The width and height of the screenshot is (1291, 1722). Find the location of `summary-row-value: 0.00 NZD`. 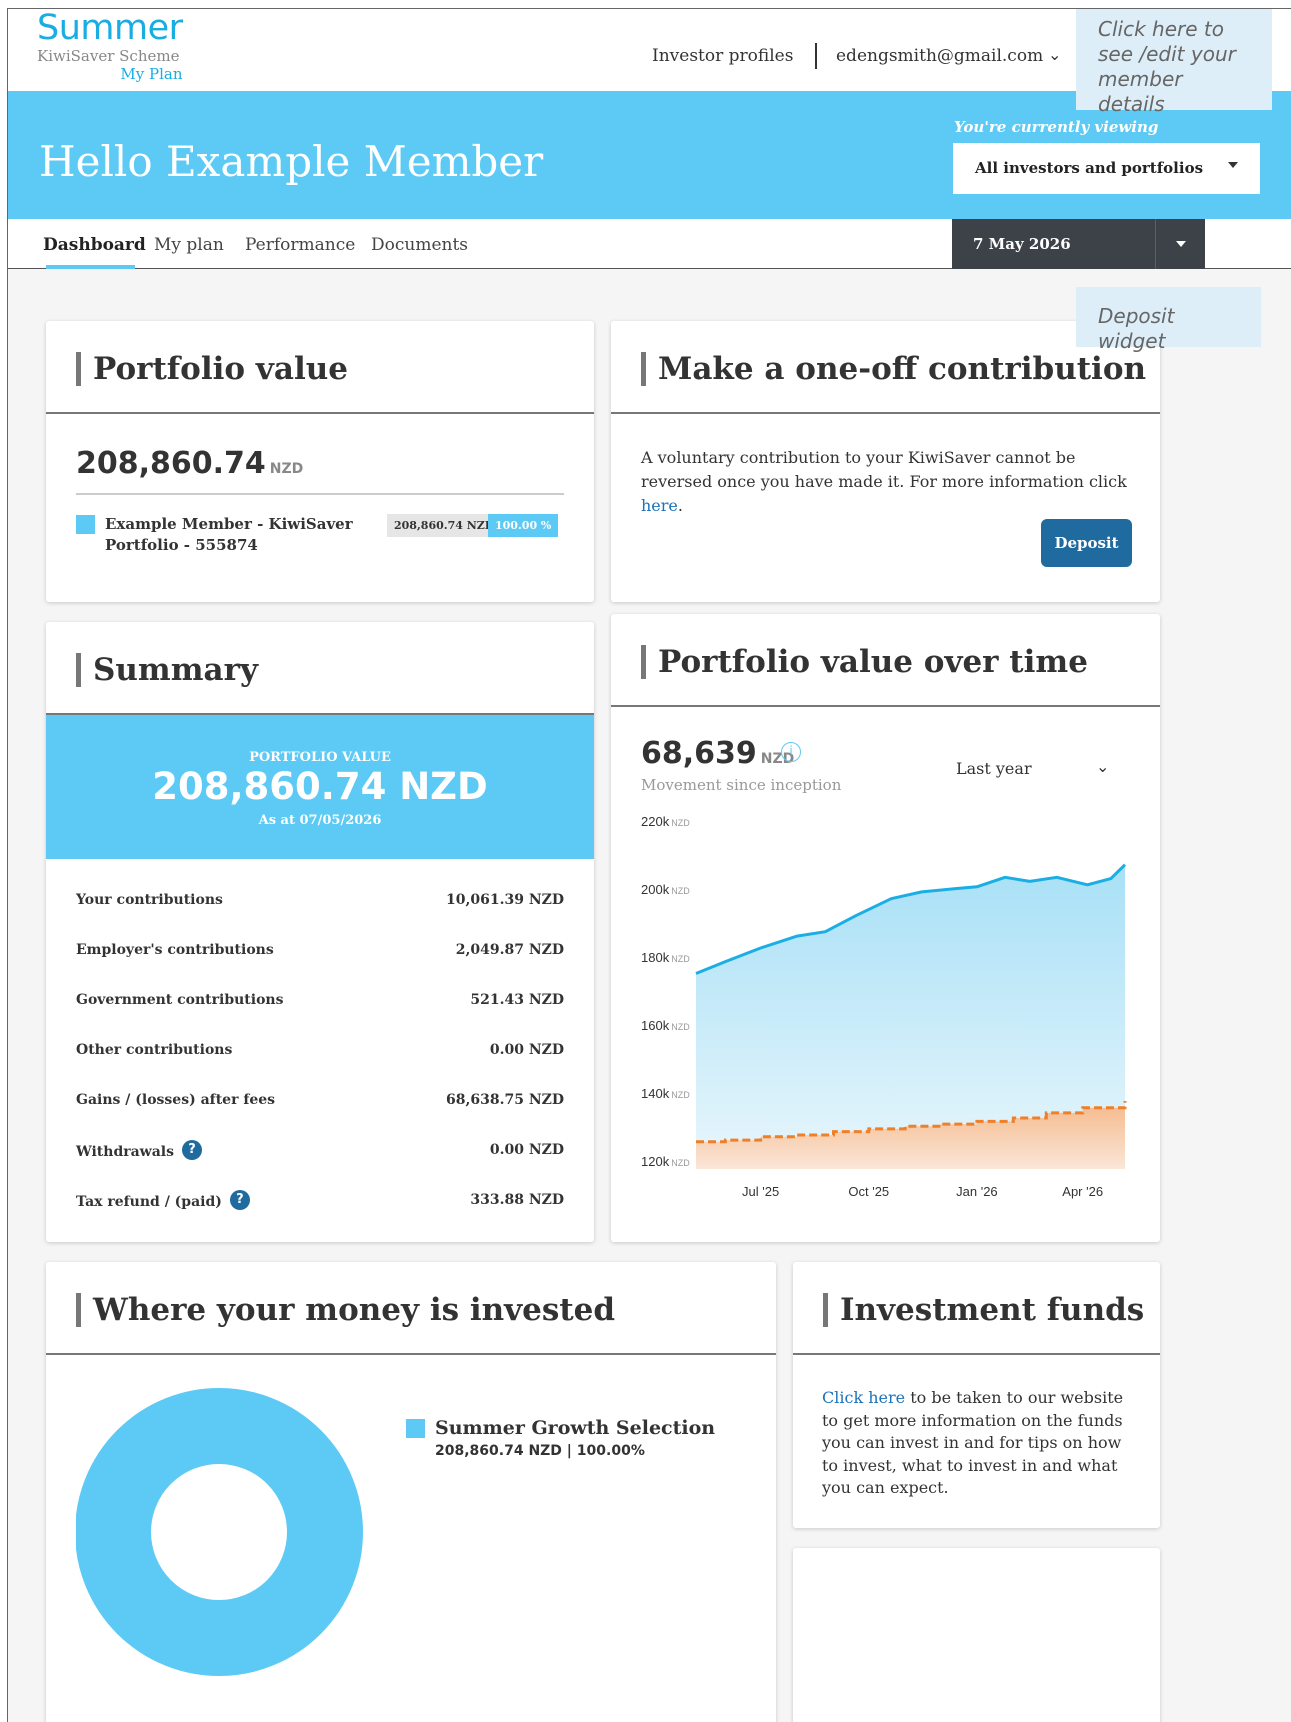

summary-row-value: 0.00 NZD is located at coordinates (526, 1050).